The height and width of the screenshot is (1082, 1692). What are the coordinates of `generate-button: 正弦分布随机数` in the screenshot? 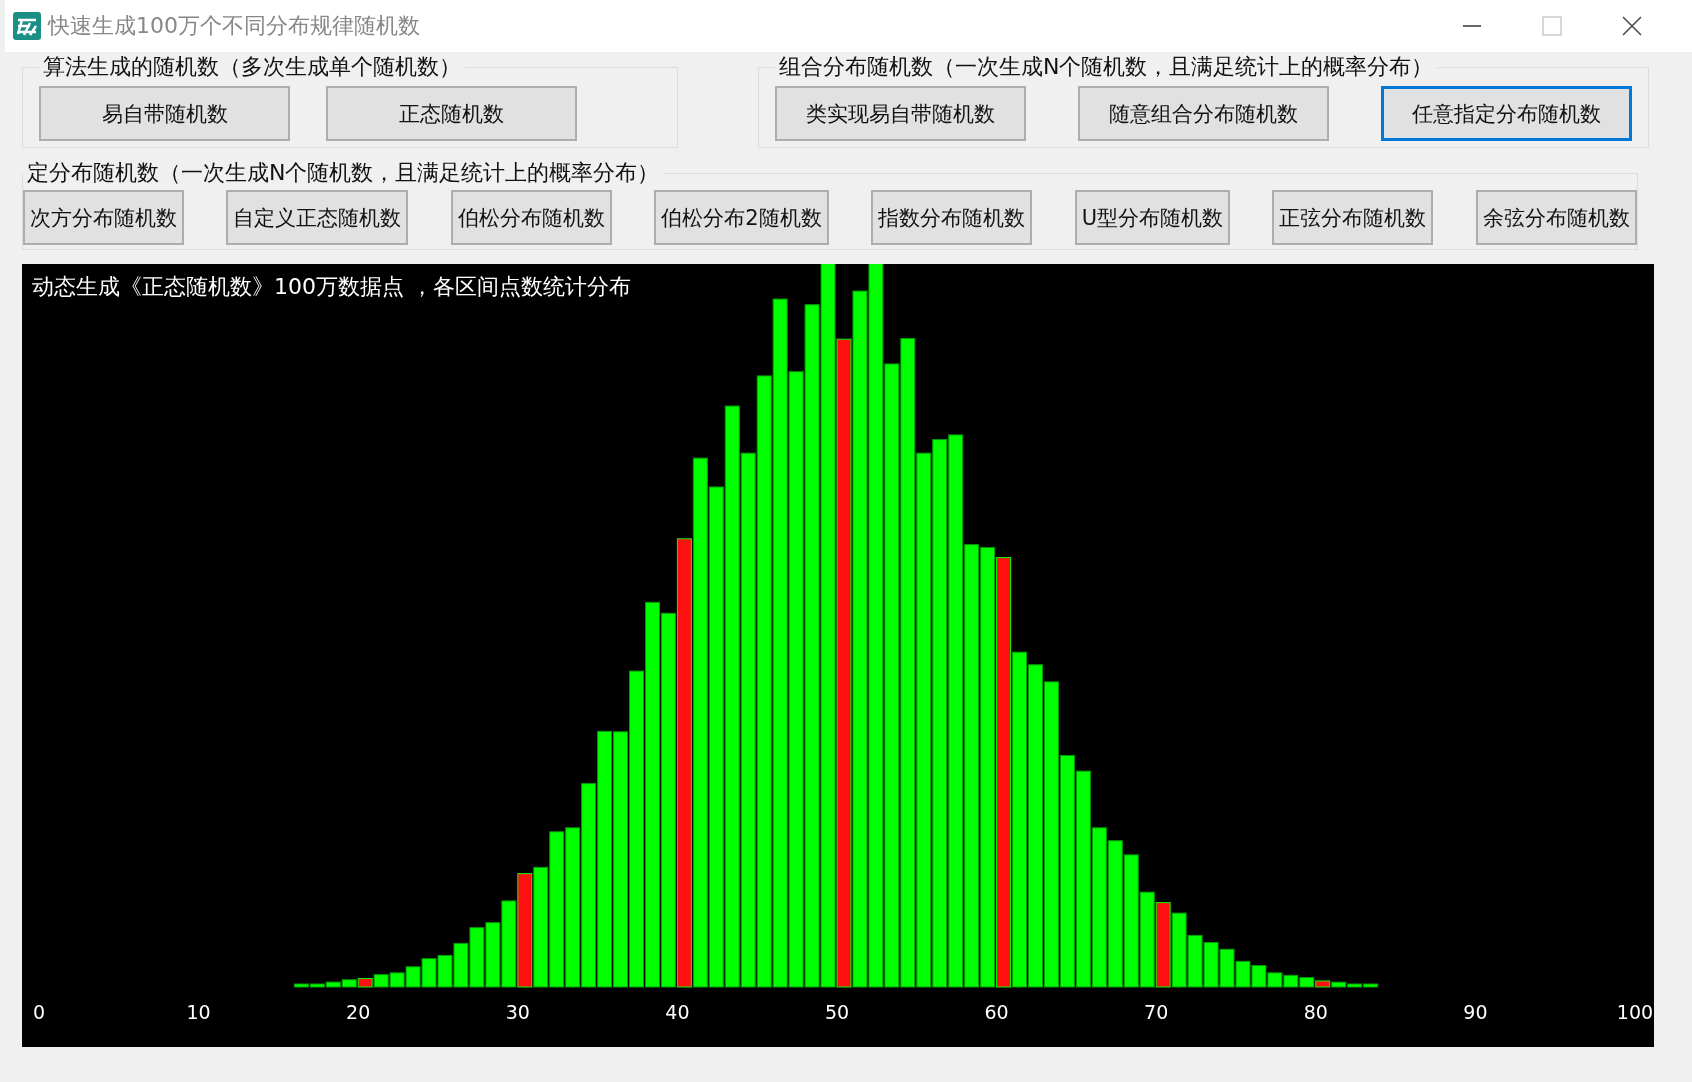 It's located at (1353, 217).